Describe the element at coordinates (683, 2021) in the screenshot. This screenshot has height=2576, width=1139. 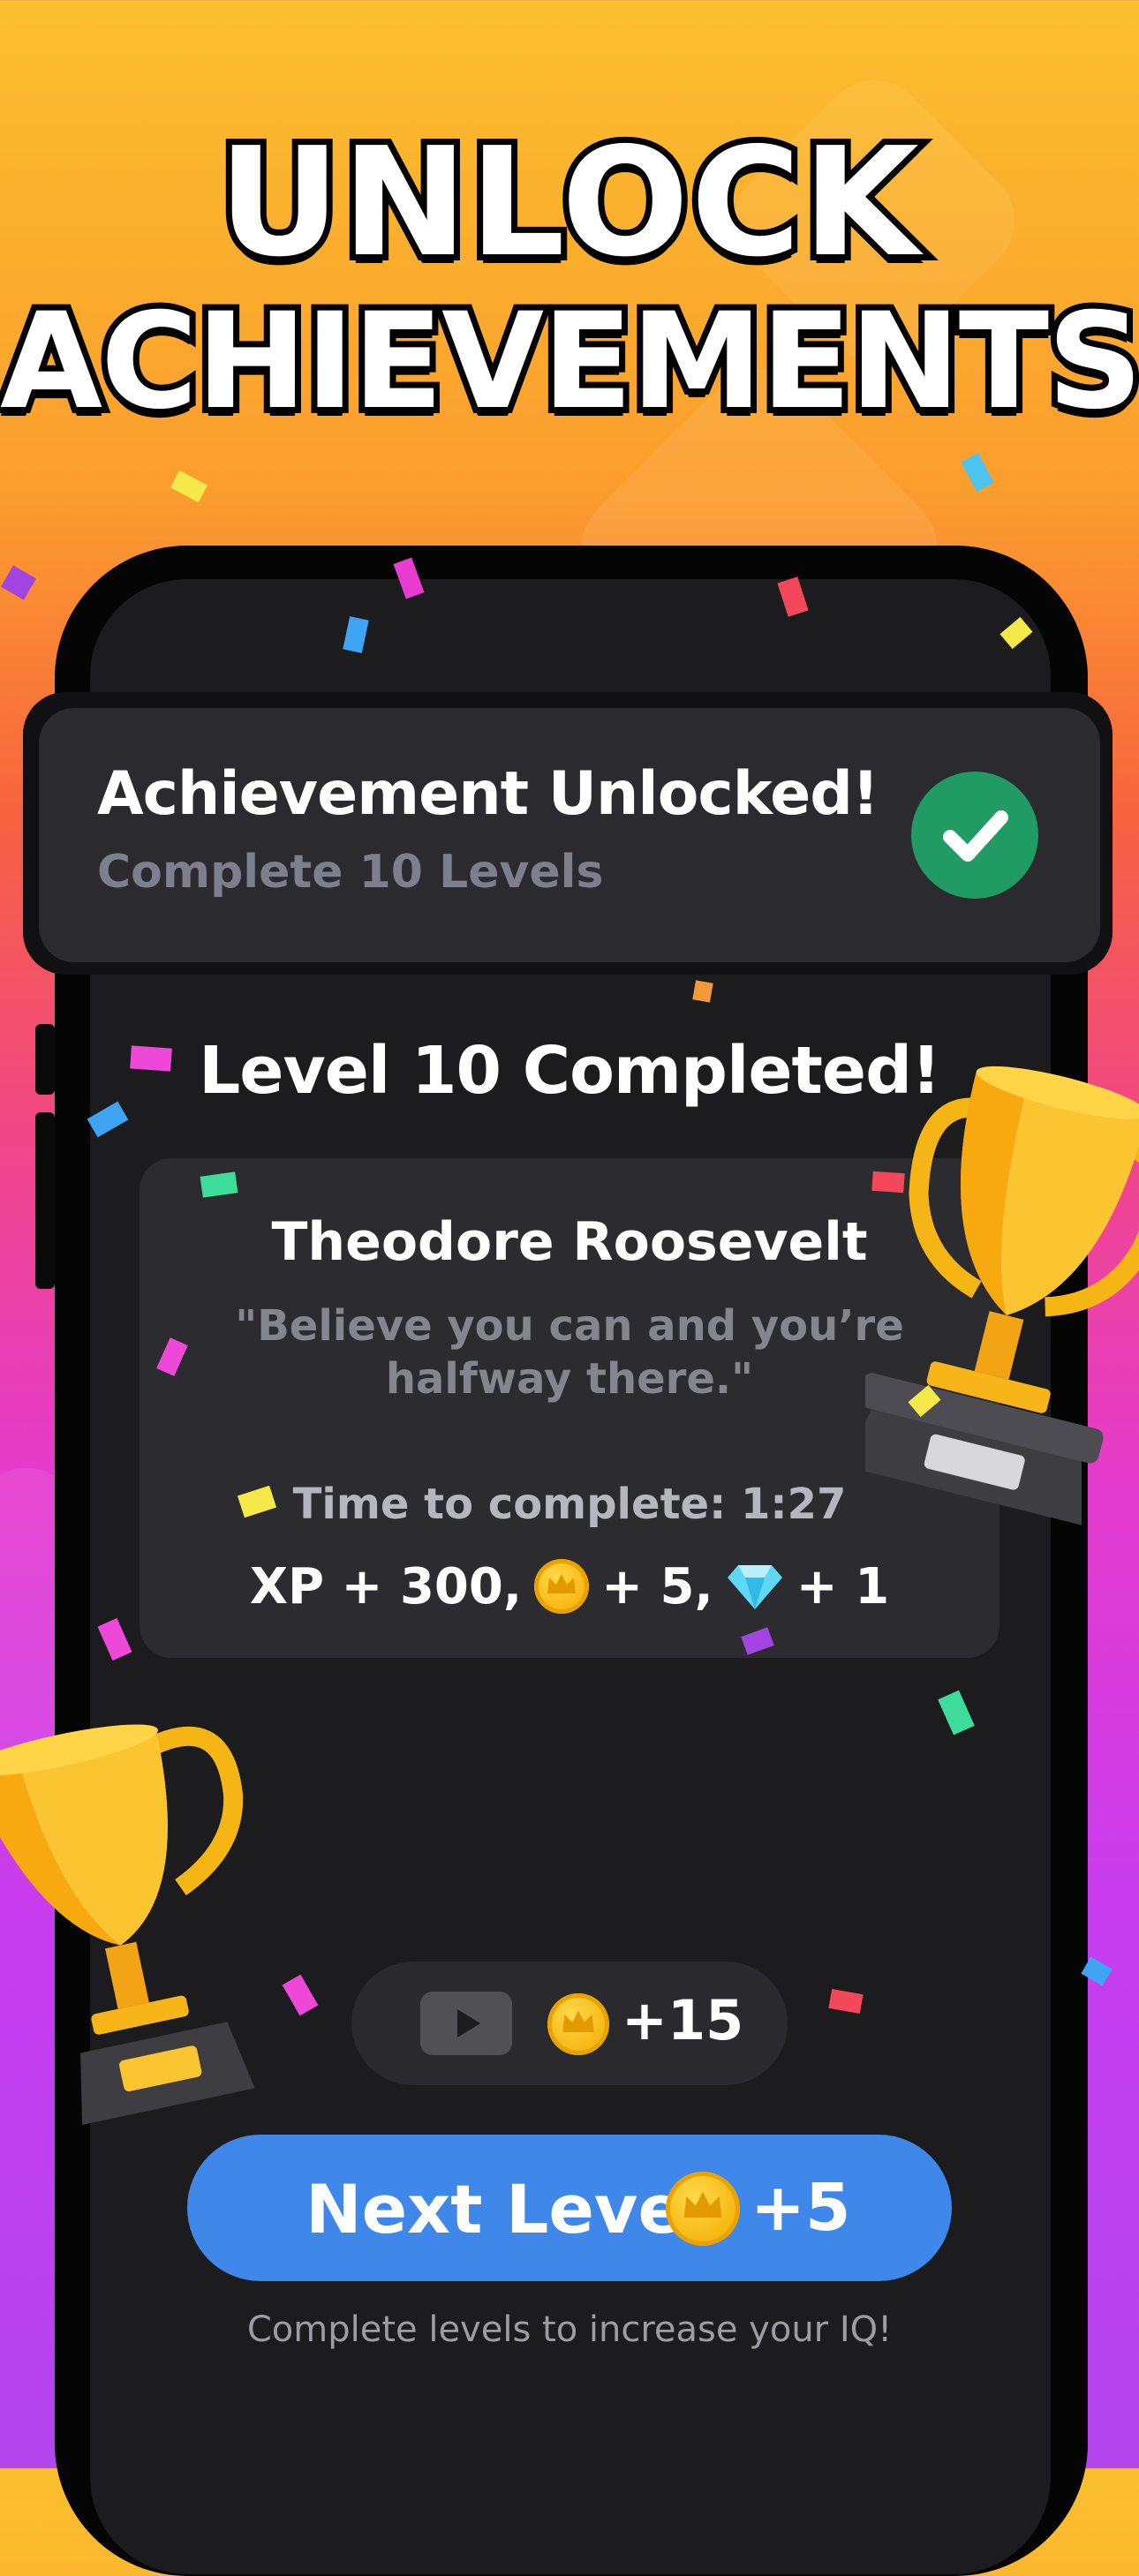
I see `video-reward-amount: +15` at that location.